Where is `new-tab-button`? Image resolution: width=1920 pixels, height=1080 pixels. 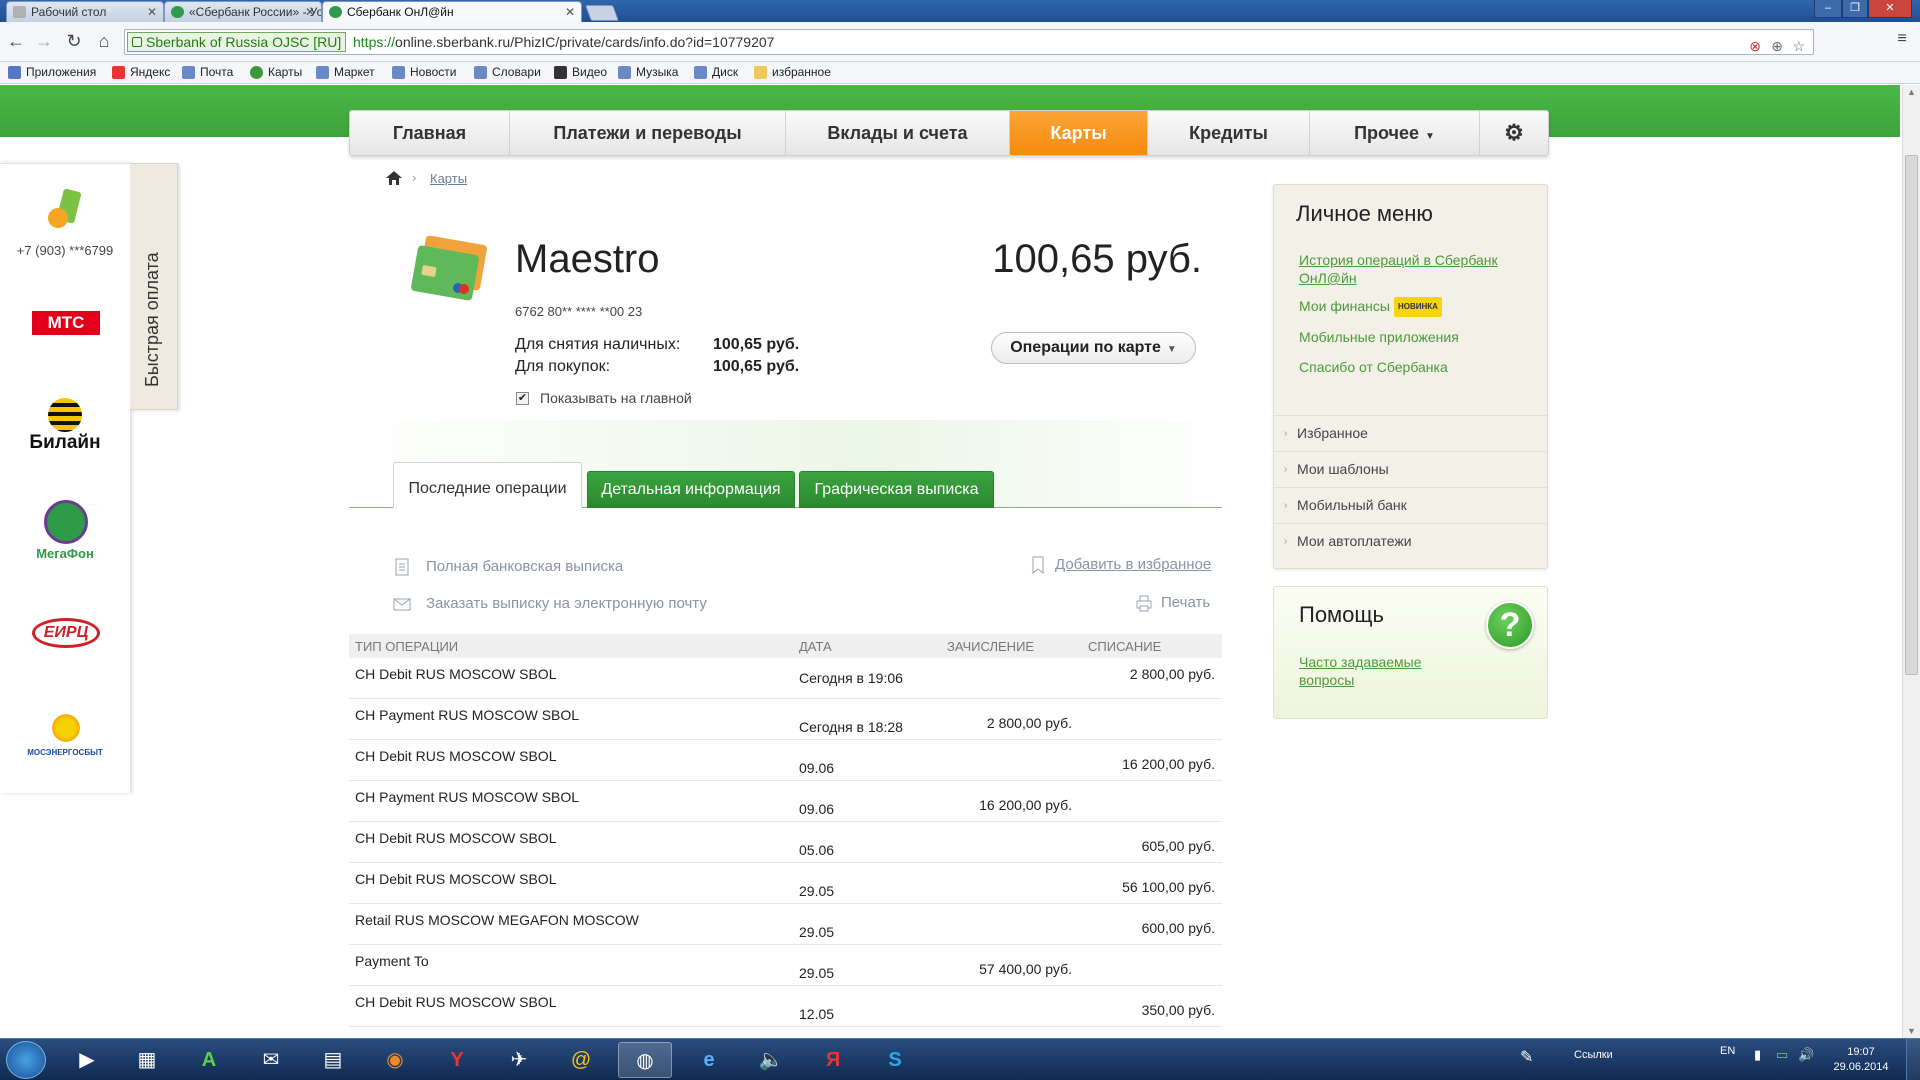
new-tab-button is located at coordinates (602, 13).